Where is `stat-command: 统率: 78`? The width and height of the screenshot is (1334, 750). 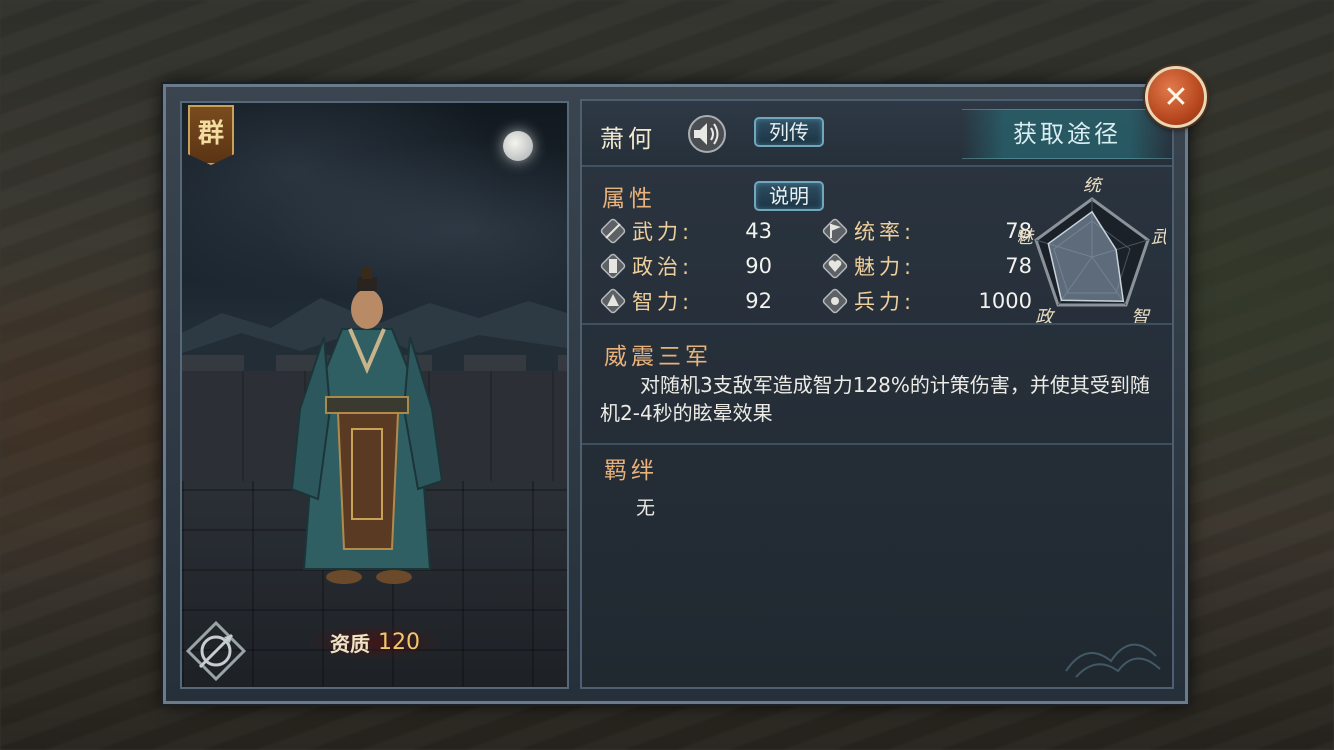
stat-command: 统率: 78 is located at coordinates (927, 231).